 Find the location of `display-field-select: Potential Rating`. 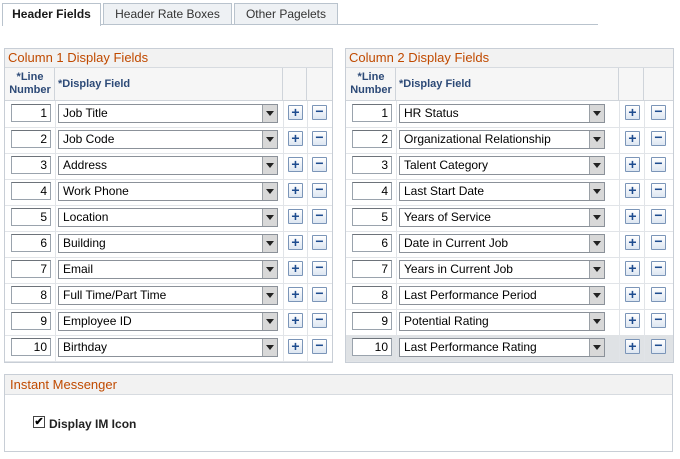

display-field-select: Potential Rating is located at coordinates (502, 321).